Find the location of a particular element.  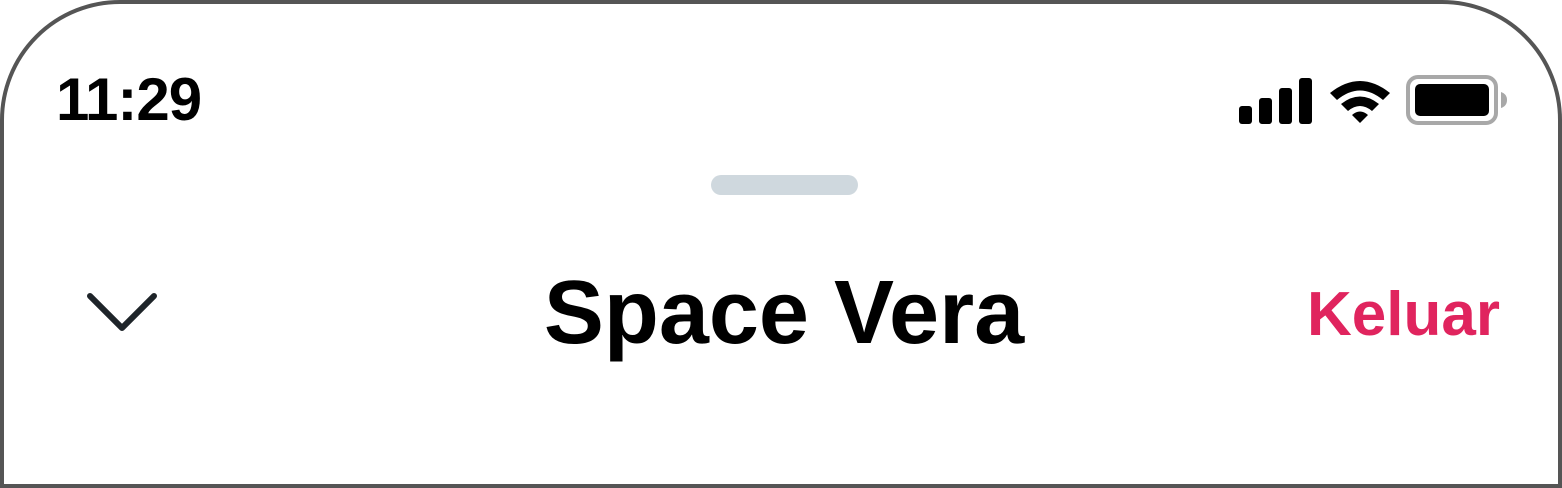

wifi-icon is located at coordinates (1360, 100).